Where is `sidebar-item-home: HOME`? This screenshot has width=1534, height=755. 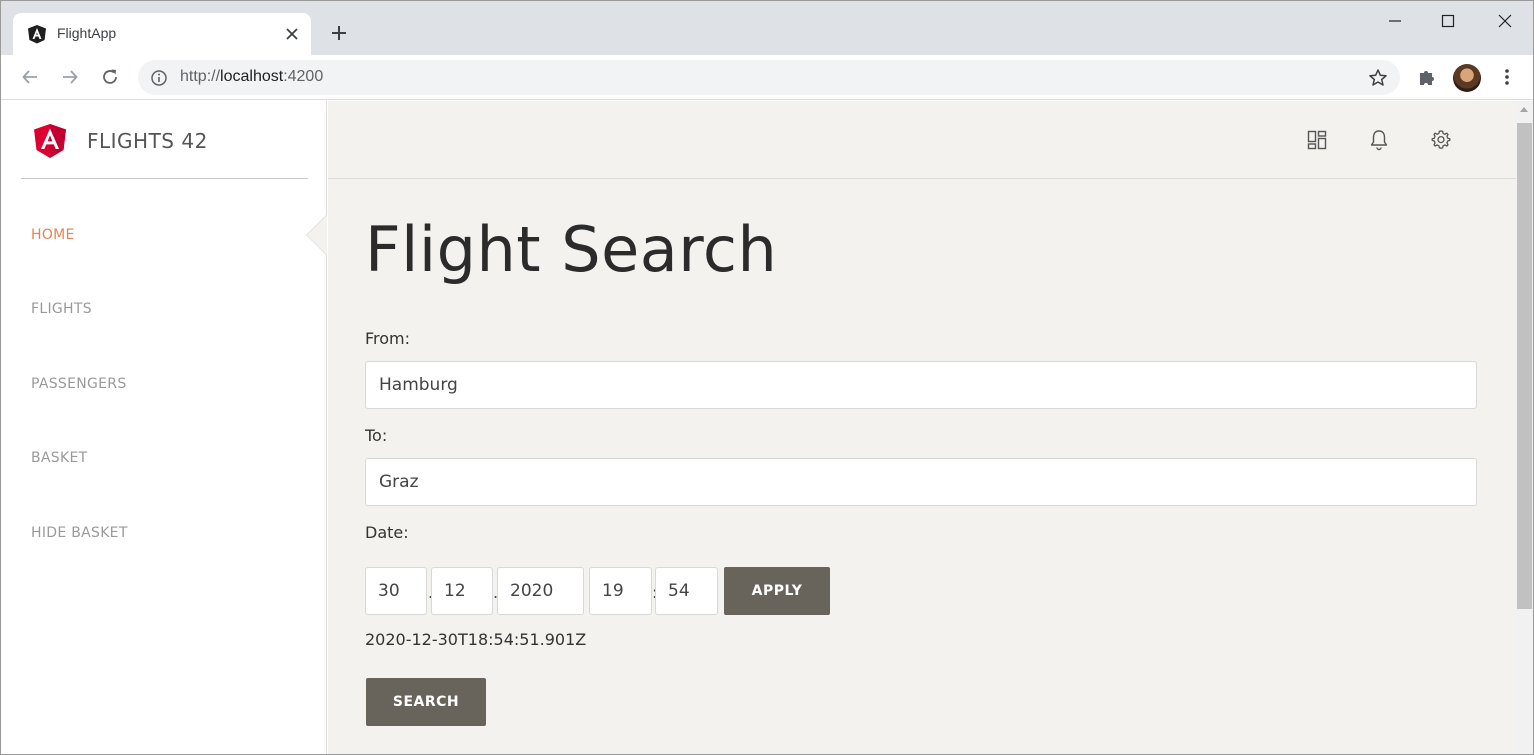 sidebar-item-home: HOME is located at coordinates (53, 235).